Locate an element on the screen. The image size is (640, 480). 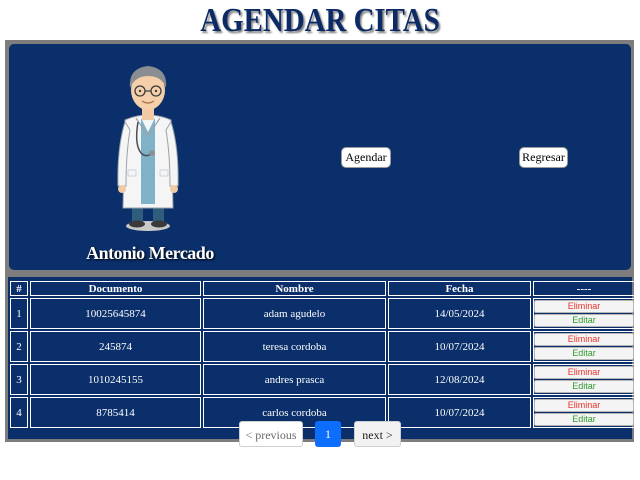
row-fecha: 14/05/2024 is located at coordinates (459, 313).